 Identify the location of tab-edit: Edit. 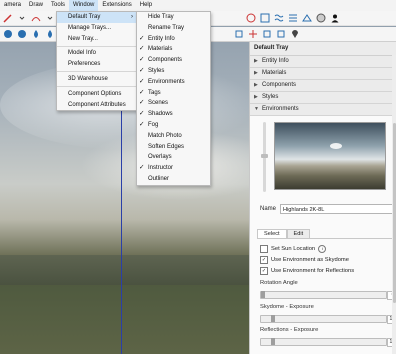
(298, 233).